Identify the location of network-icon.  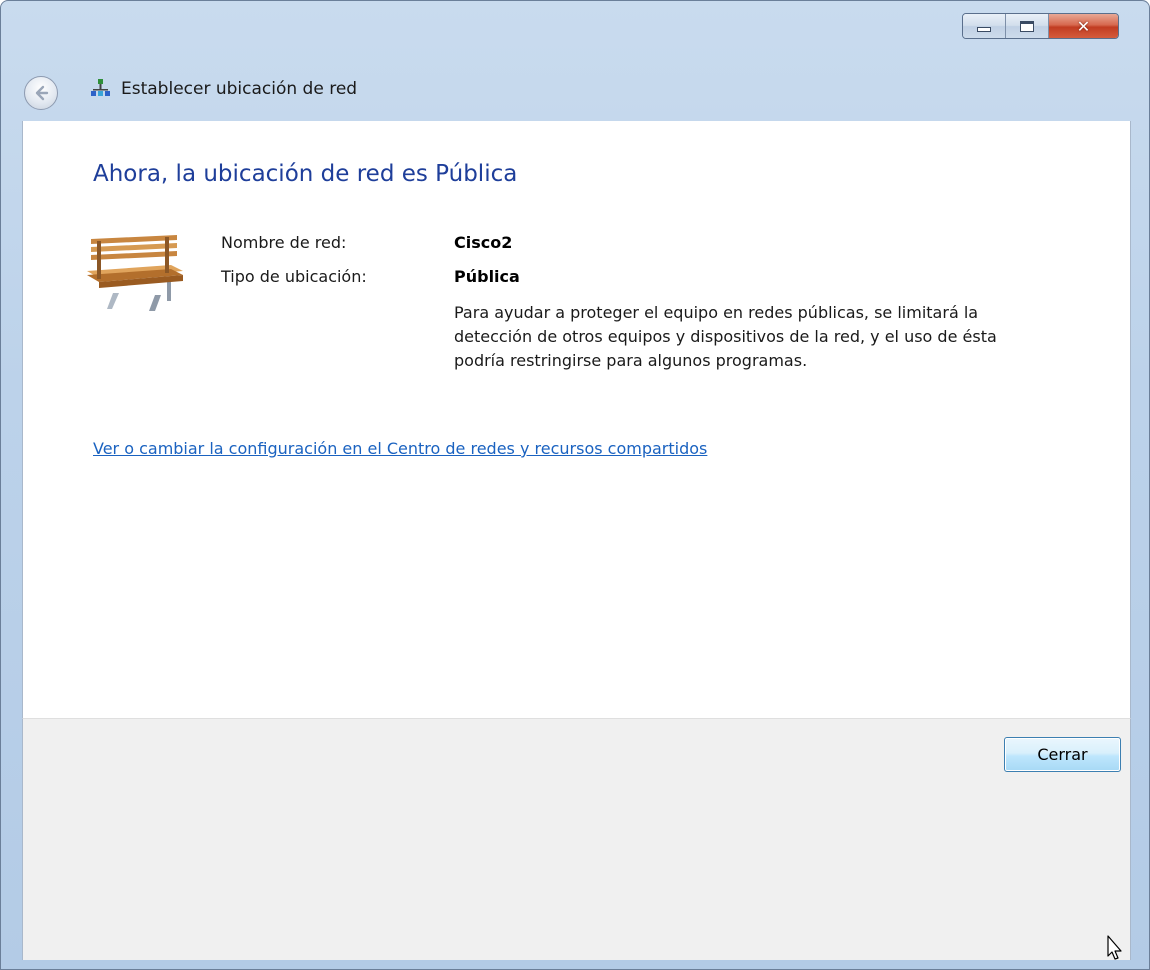
(100, 87).